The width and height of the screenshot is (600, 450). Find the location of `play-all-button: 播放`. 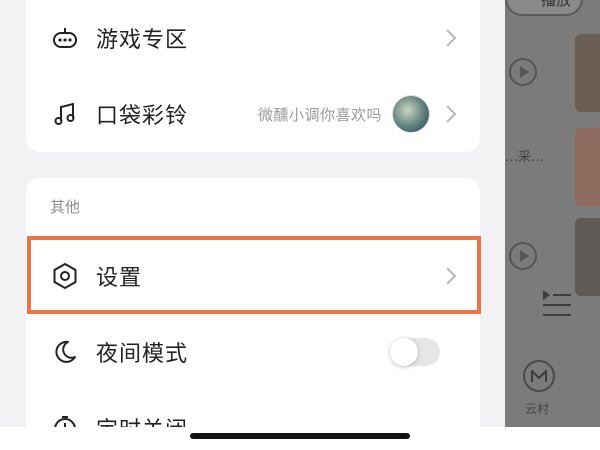

play-all-button: 播放 is located at coordinates (544, 8).